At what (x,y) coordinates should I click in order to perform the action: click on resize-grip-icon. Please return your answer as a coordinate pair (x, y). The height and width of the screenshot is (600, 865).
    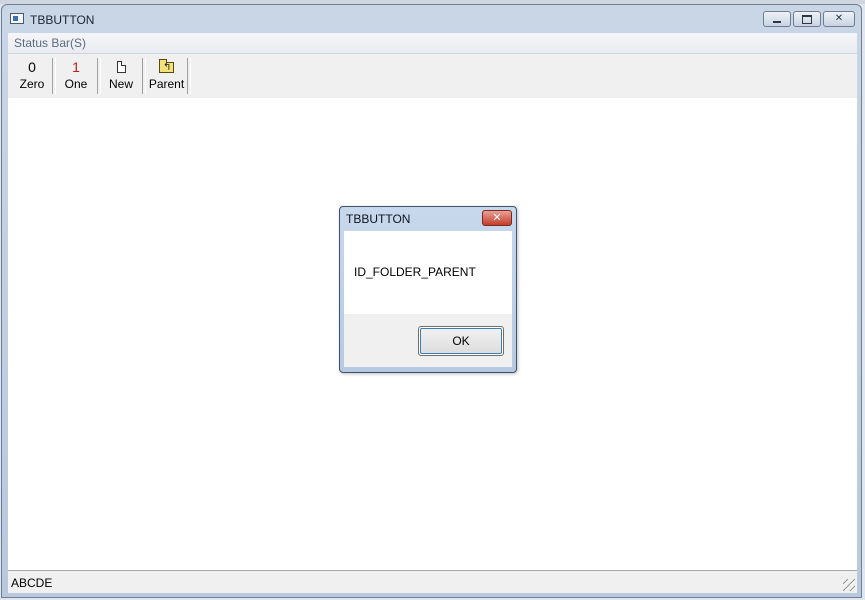
    Looking at the image, I should click on (849, 585).